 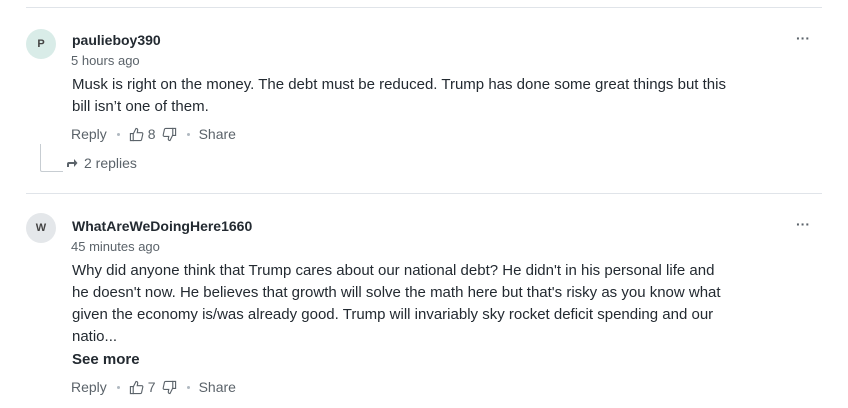 What do you see at coordinates (105, 60) in the screenshot?
I see `timestamp: 5 hours ago` at bounding box center [105, 60].